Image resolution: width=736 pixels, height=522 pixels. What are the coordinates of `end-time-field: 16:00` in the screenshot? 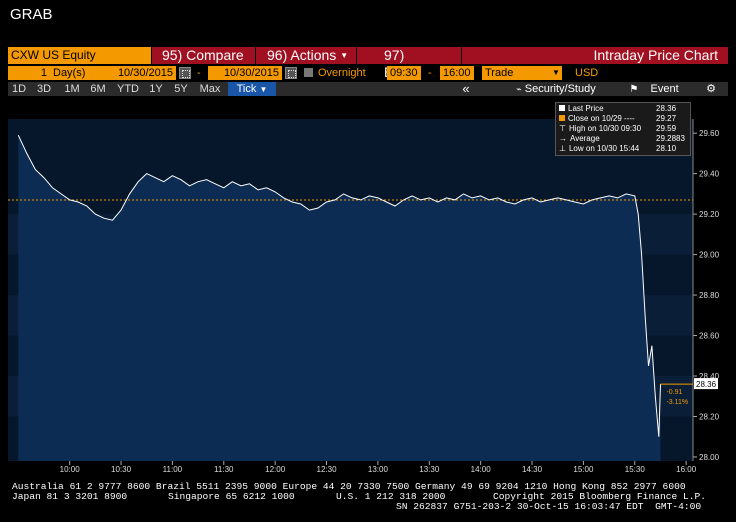 It's located at (457, 73).